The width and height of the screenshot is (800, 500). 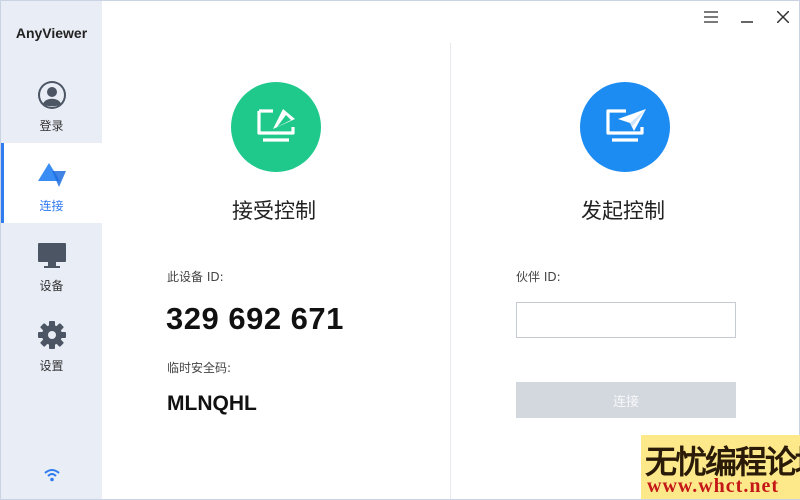 What do you see at coordinates (52, 474) in the screenshot?
I see `wifi-icon` at bounding box center [52, 474].